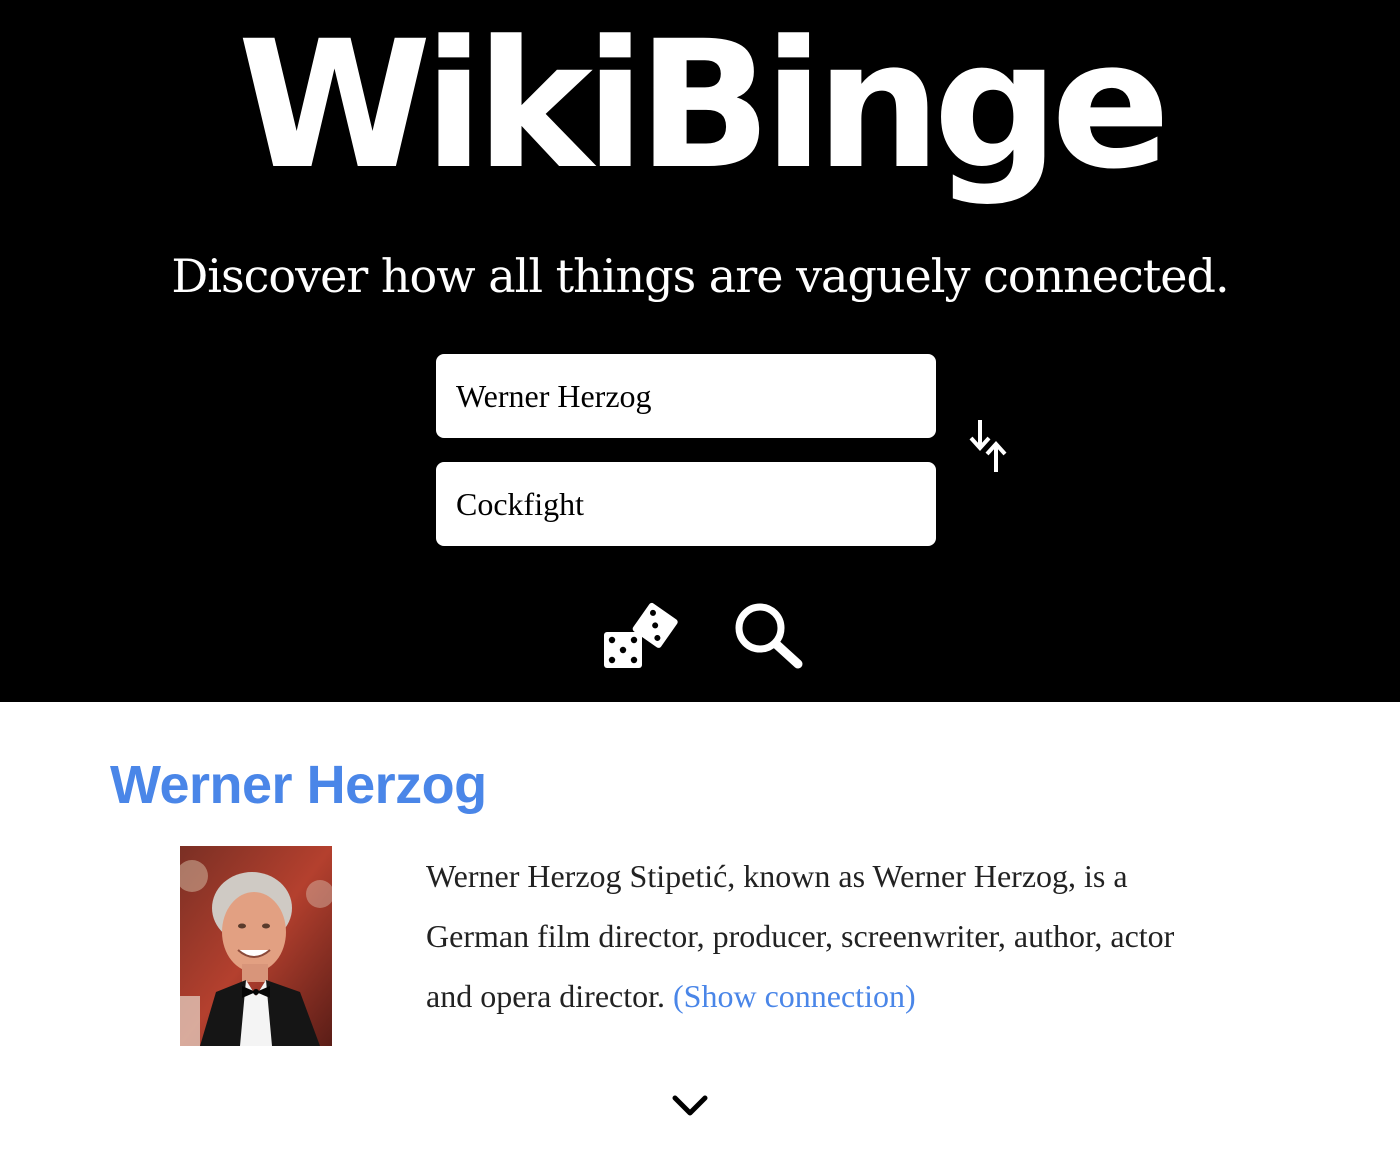 The image size is (1400, 1152). What do you see at coordinates (704, 105) in the screenshot?
I see `logo: WikiBinge` at bounding box center [704, 105].